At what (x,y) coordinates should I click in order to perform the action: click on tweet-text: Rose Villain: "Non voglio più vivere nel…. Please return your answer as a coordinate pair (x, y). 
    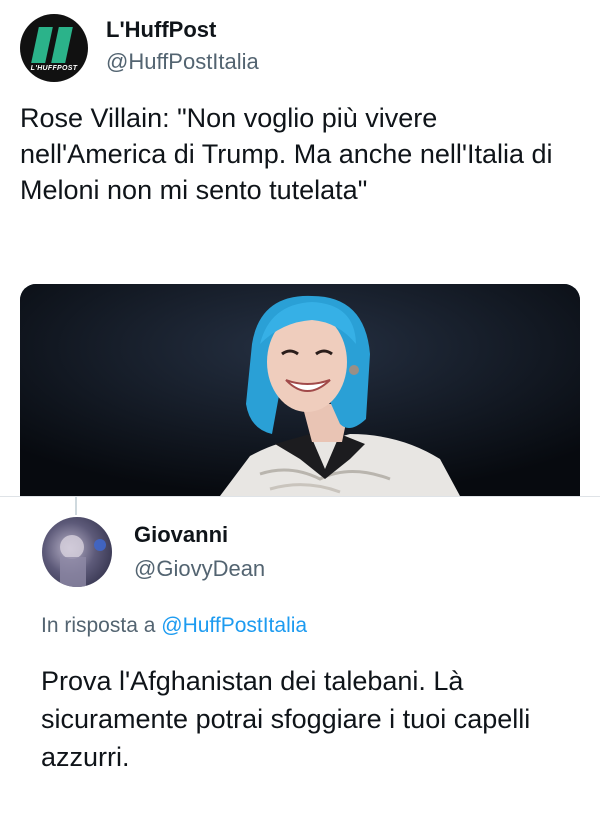
    Looking at the image, I should click on (286, 154).